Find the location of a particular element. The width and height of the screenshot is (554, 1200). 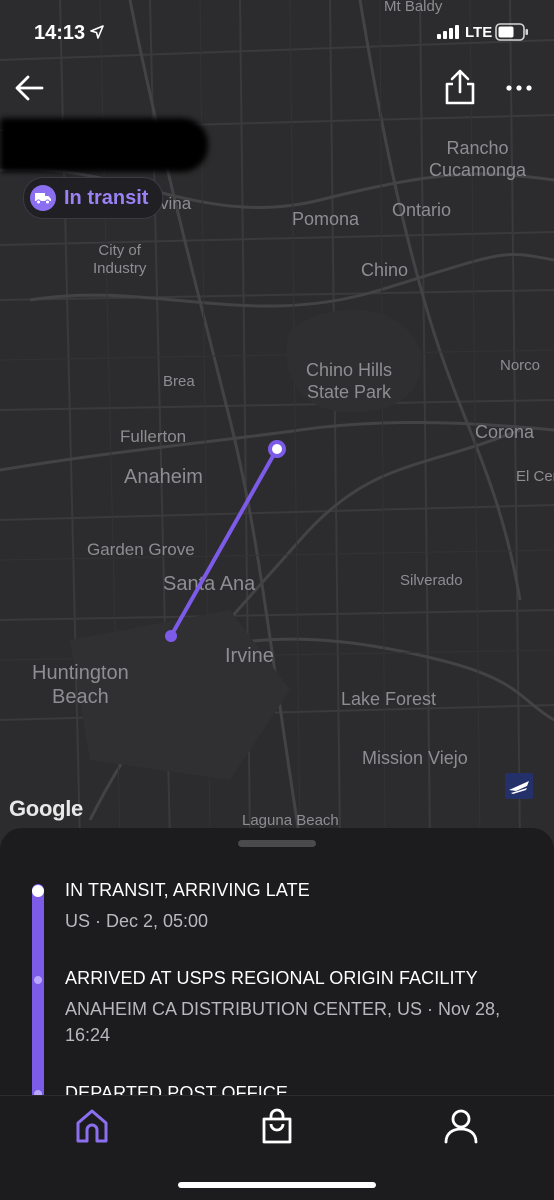

status-badge: In transit is located at coordinates (93, 198).